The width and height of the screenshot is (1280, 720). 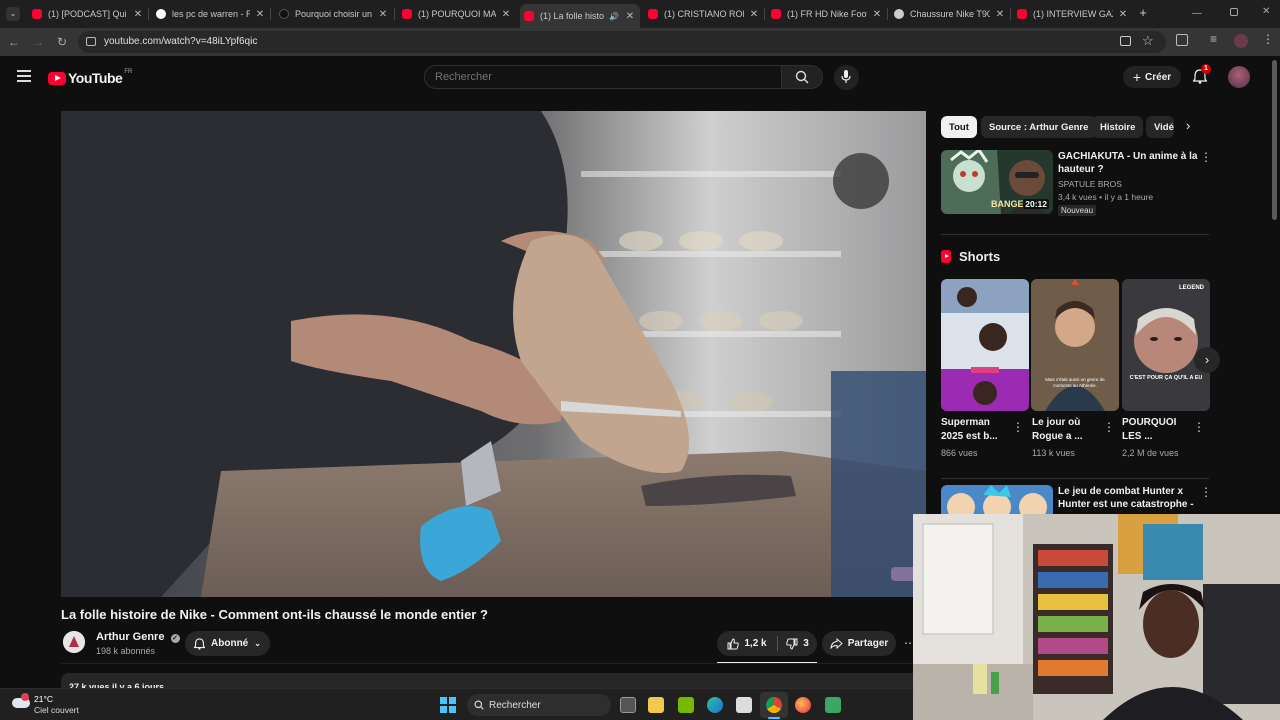 I want to click on voice-search-button, so click(x=846, y=77).